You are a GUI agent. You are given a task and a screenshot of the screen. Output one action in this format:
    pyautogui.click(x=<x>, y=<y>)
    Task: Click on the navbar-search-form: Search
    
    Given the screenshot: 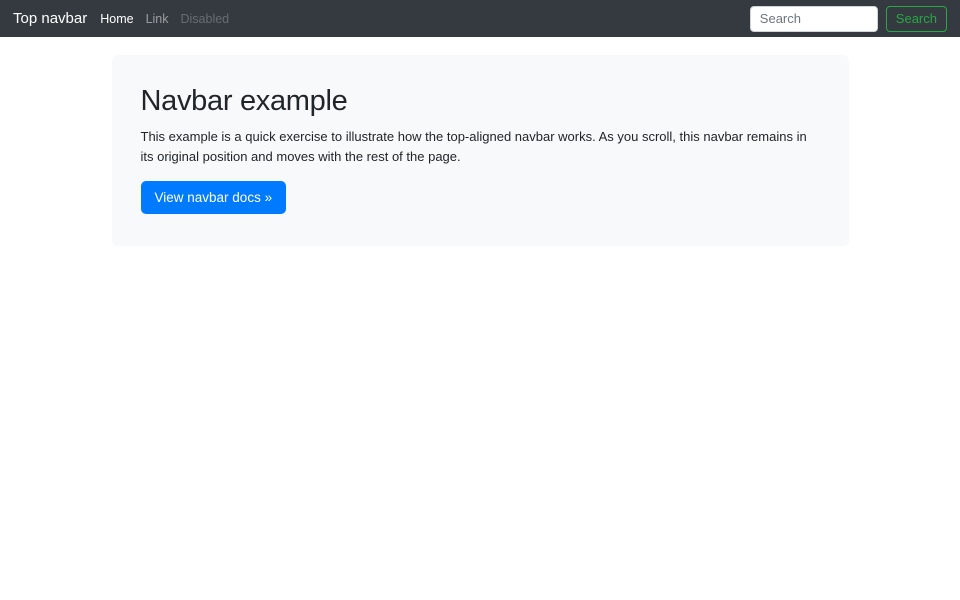 What is the action you would take?
    pyautogui.click(x=848, y=18)
    